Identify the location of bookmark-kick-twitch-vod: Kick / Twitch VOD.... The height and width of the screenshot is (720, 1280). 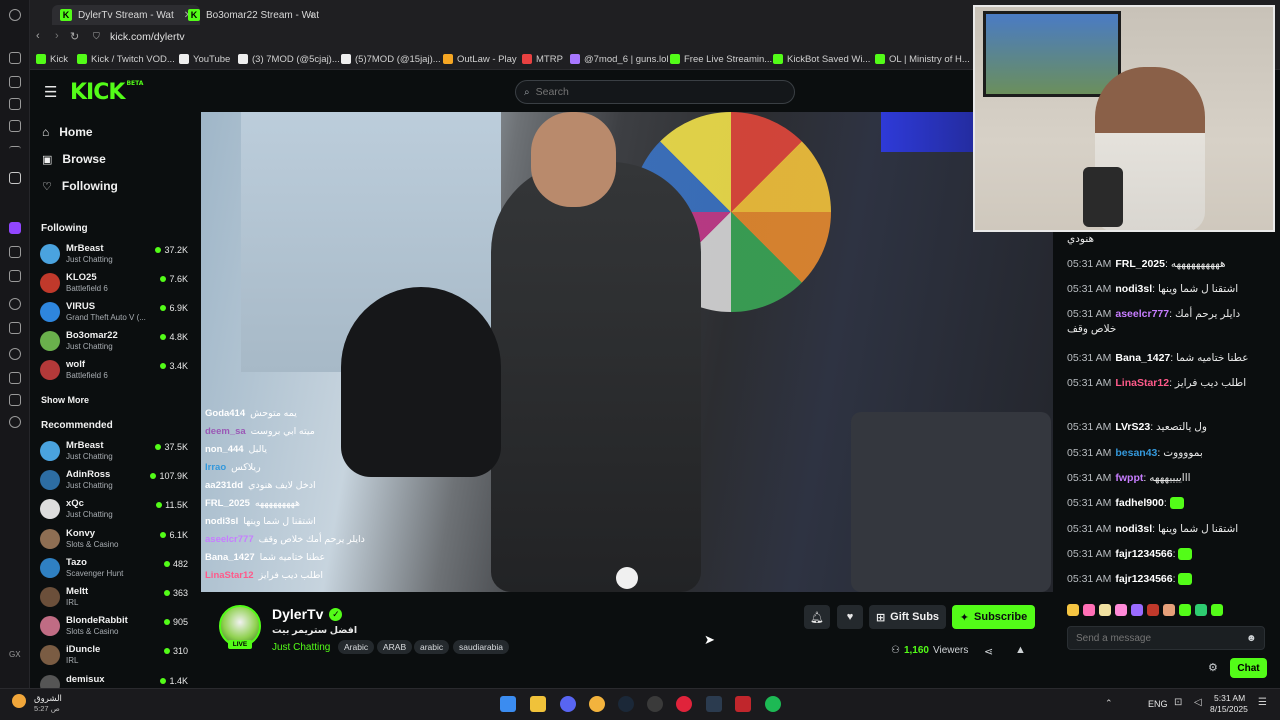
(126, 59).